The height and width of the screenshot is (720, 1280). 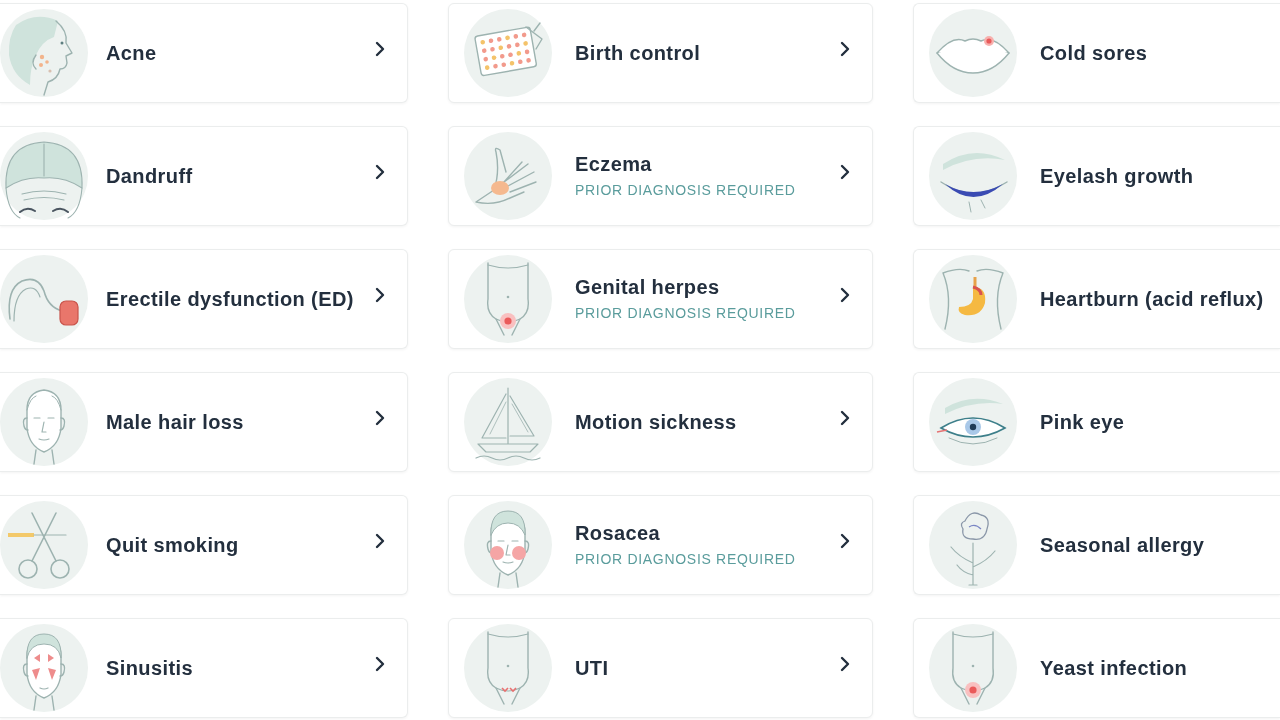 What do you see at coordinates (204, 176) in the screenshot?
I see `condition-card: Dandruff` at bounding box center [204, 176].